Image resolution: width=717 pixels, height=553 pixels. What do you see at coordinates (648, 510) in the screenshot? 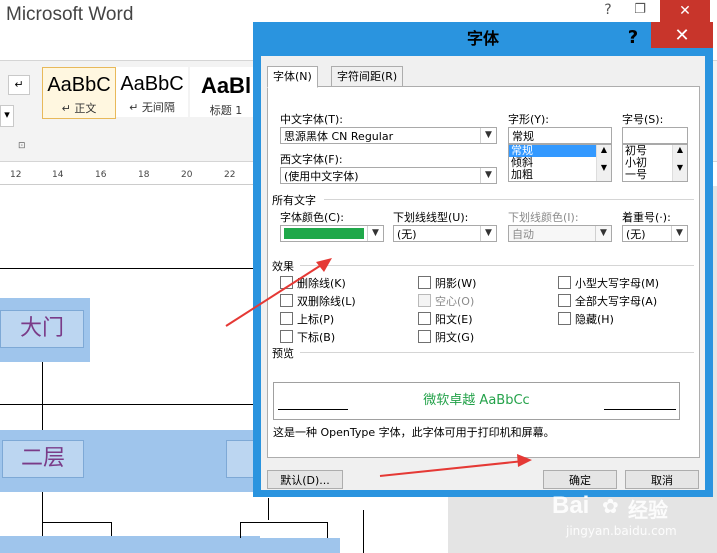
I see `watermark-brand-2: 经验` at bounding box center [648, 510].